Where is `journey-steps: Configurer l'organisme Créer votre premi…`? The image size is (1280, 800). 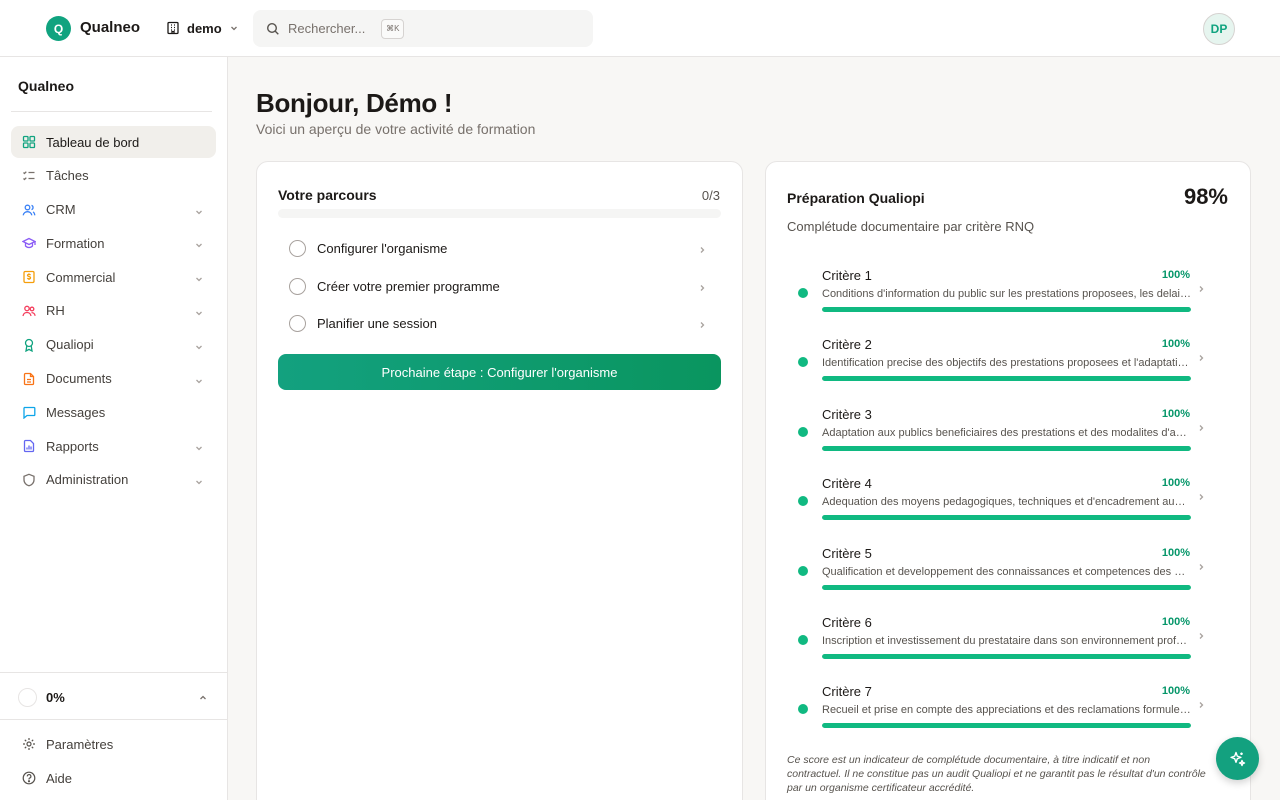 journey-steps: Configurer l'organisme Créer votre premi… is located at coordinates (499, 286).